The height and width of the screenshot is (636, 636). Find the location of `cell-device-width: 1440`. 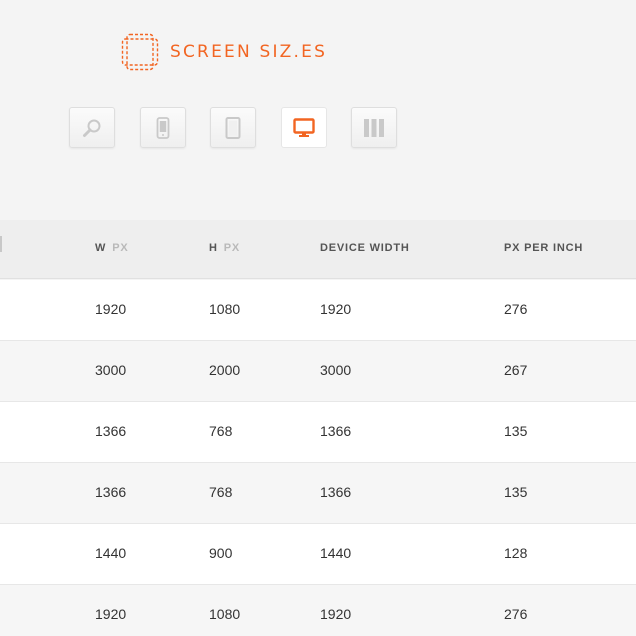

cell-device-width: 1440 is located at coordinates (336, 553).